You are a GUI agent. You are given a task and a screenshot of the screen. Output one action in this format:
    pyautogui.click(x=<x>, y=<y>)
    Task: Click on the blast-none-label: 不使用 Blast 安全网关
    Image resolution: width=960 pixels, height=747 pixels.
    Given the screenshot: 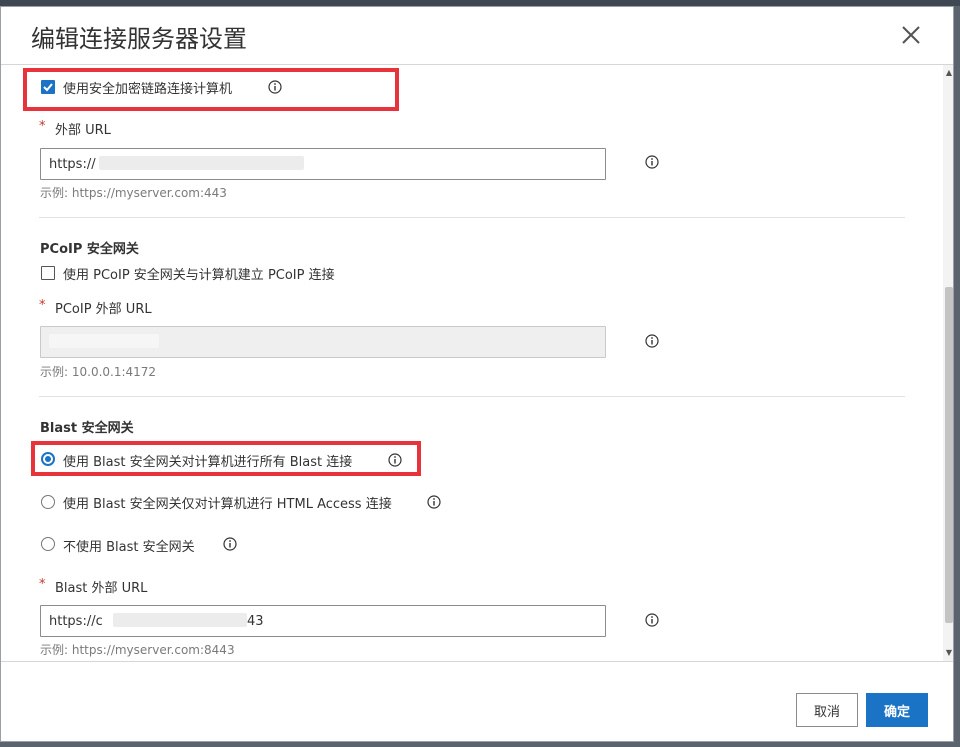 What is the action you would take?
    pyautogui.click(x=129, y=547)
    